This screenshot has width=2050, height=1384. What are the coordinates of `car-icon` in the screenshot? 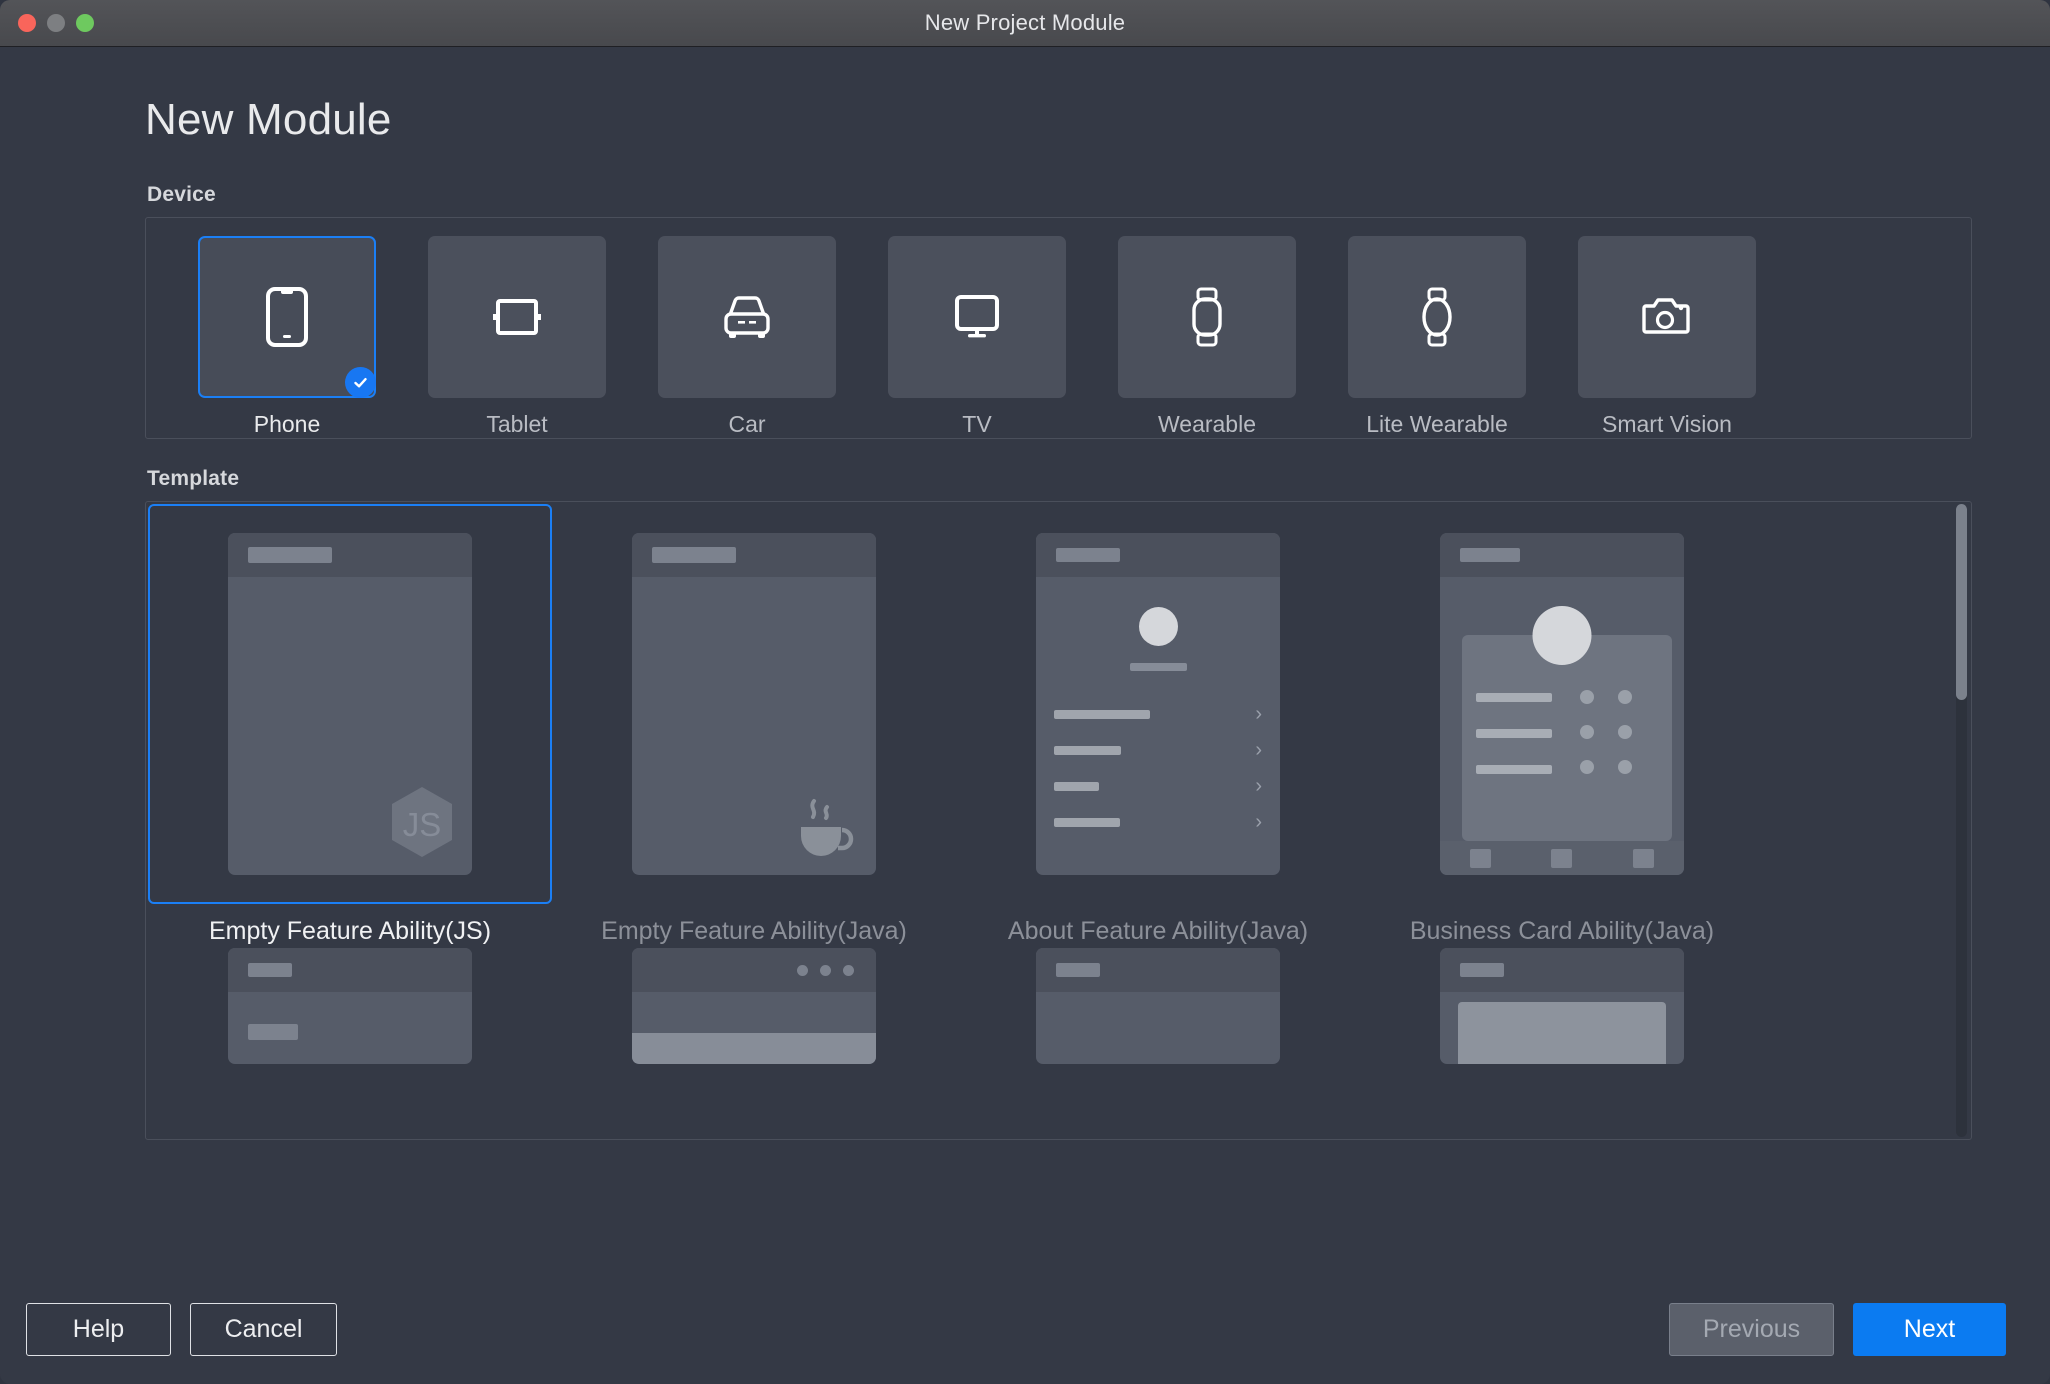 It's located at (747, 317).